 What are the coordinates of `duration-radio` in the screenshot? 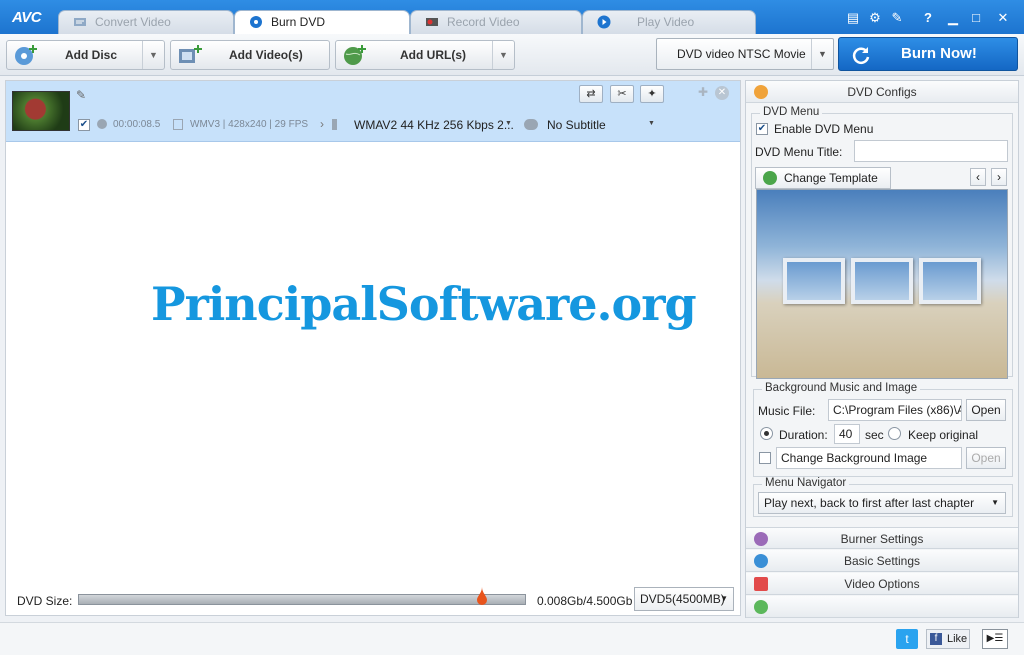 It's located at (766, 433).